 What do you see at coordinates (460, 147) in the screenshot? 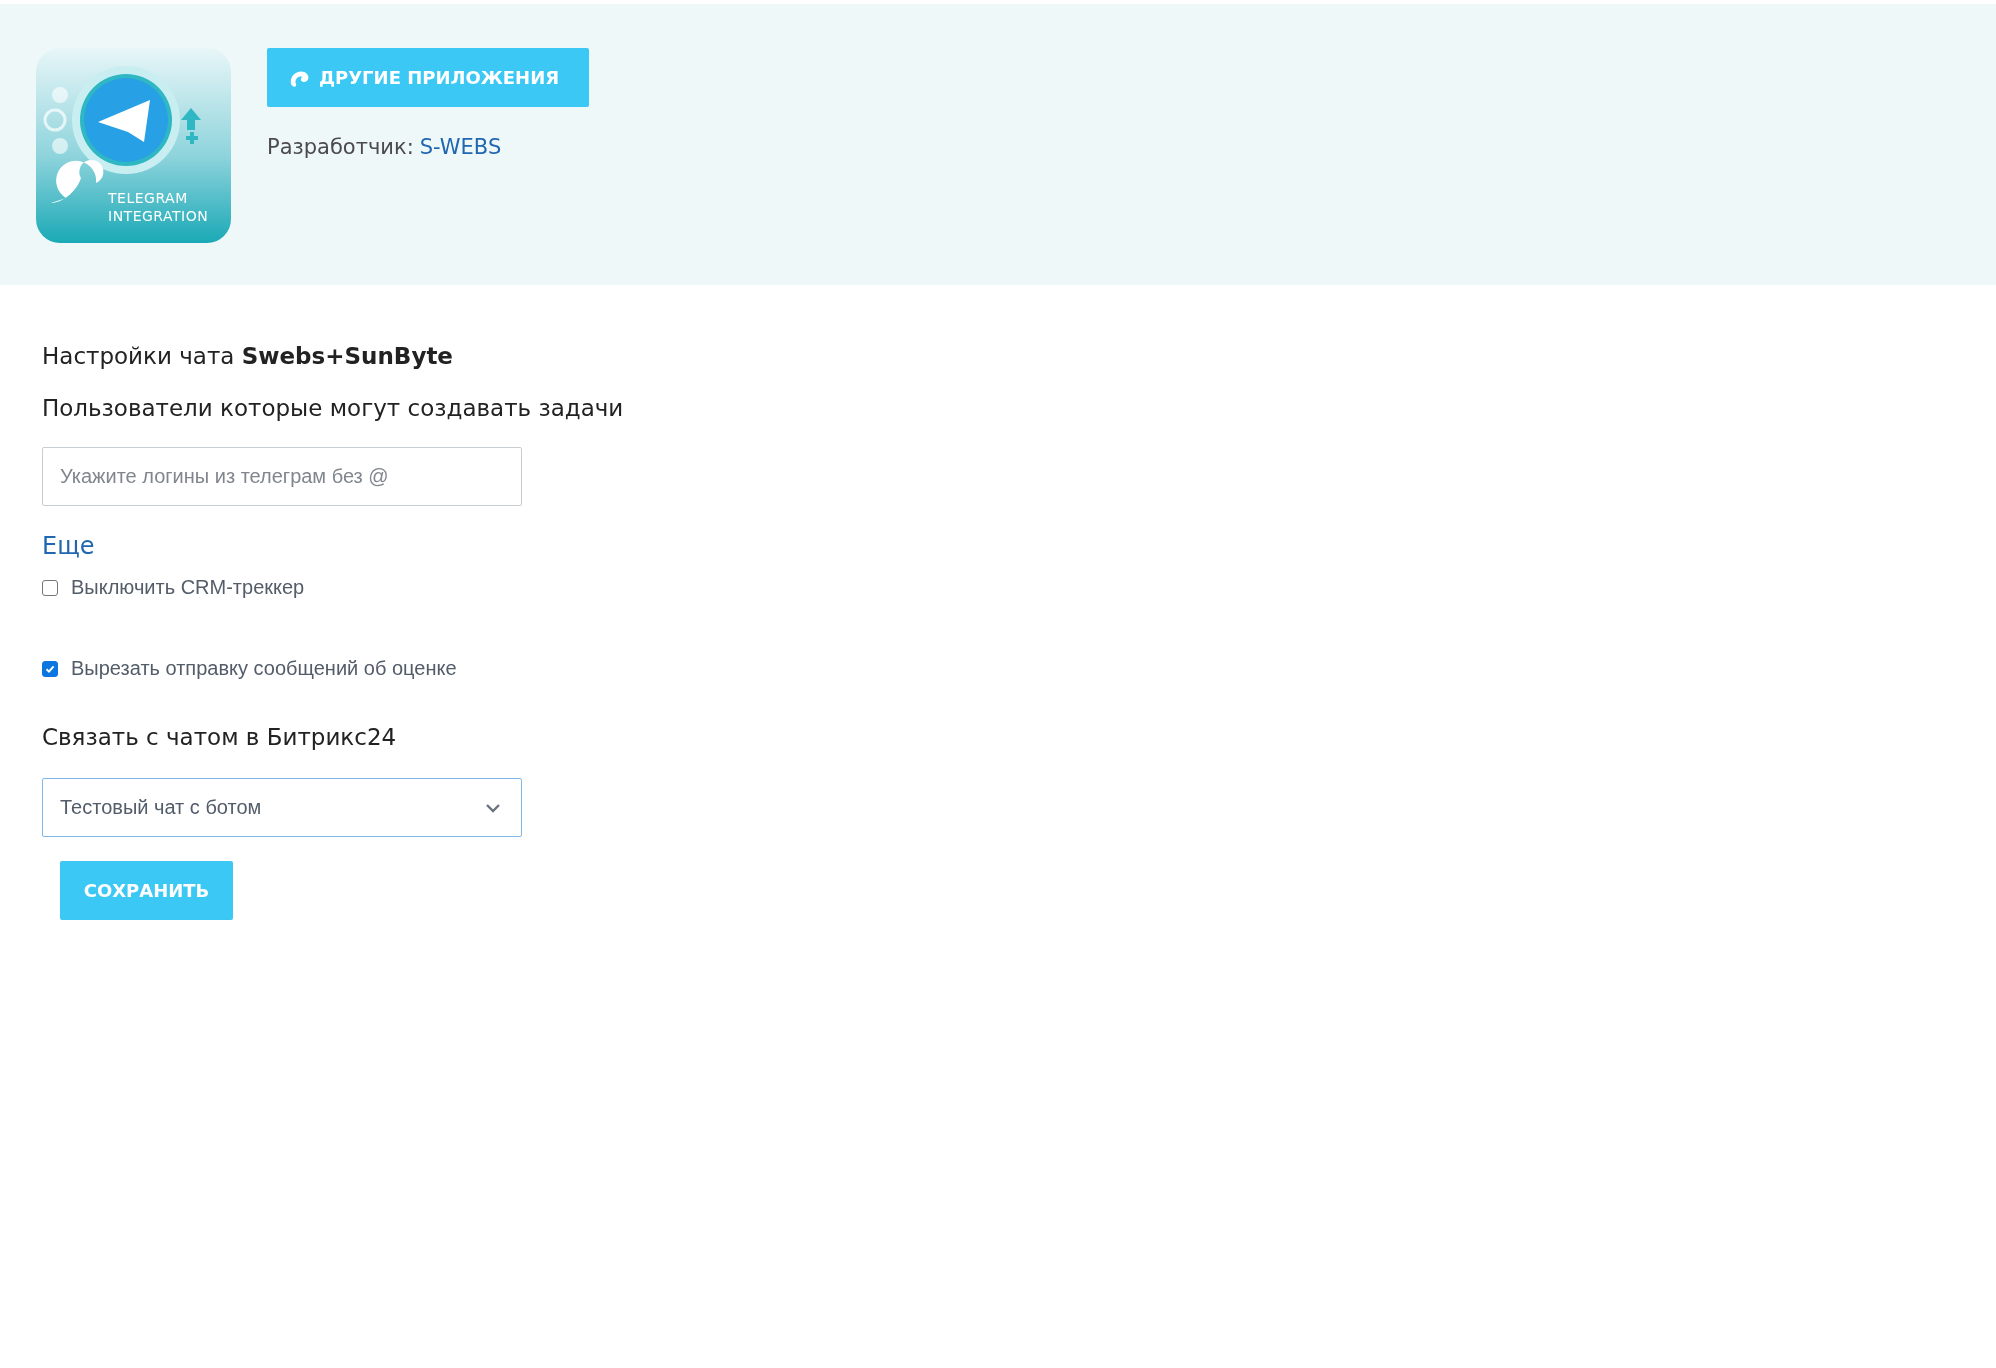
I see `developer-link: S-WEBS` at bounding box center [460, 147].